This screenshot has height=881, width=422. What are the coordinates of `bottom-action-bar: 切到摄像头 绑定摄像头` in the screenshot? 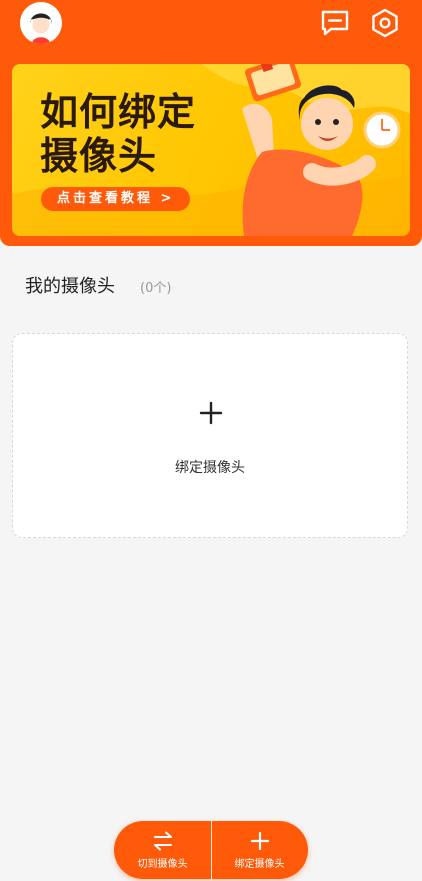 It's located at (211, 850).